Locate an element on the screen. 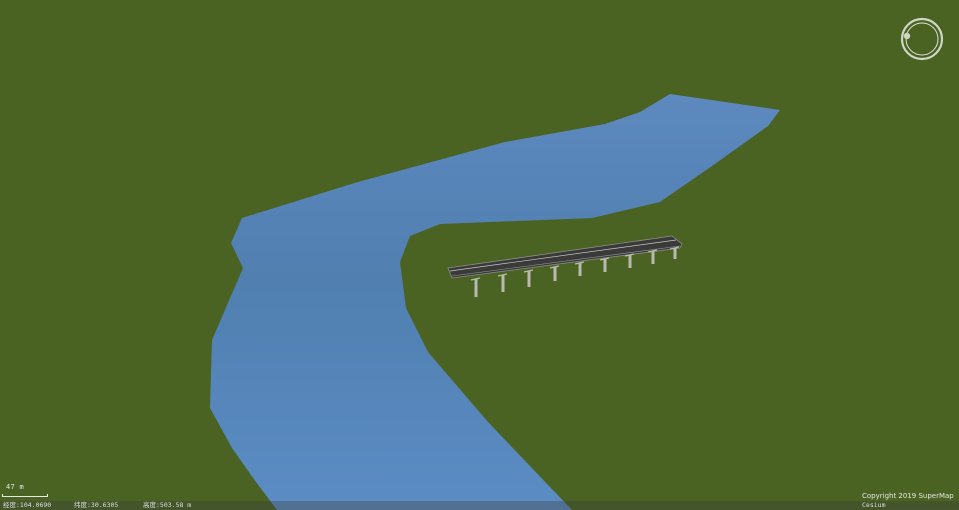  longitude-readout: 经度:104.0690 is located at coordinates (27, 505).